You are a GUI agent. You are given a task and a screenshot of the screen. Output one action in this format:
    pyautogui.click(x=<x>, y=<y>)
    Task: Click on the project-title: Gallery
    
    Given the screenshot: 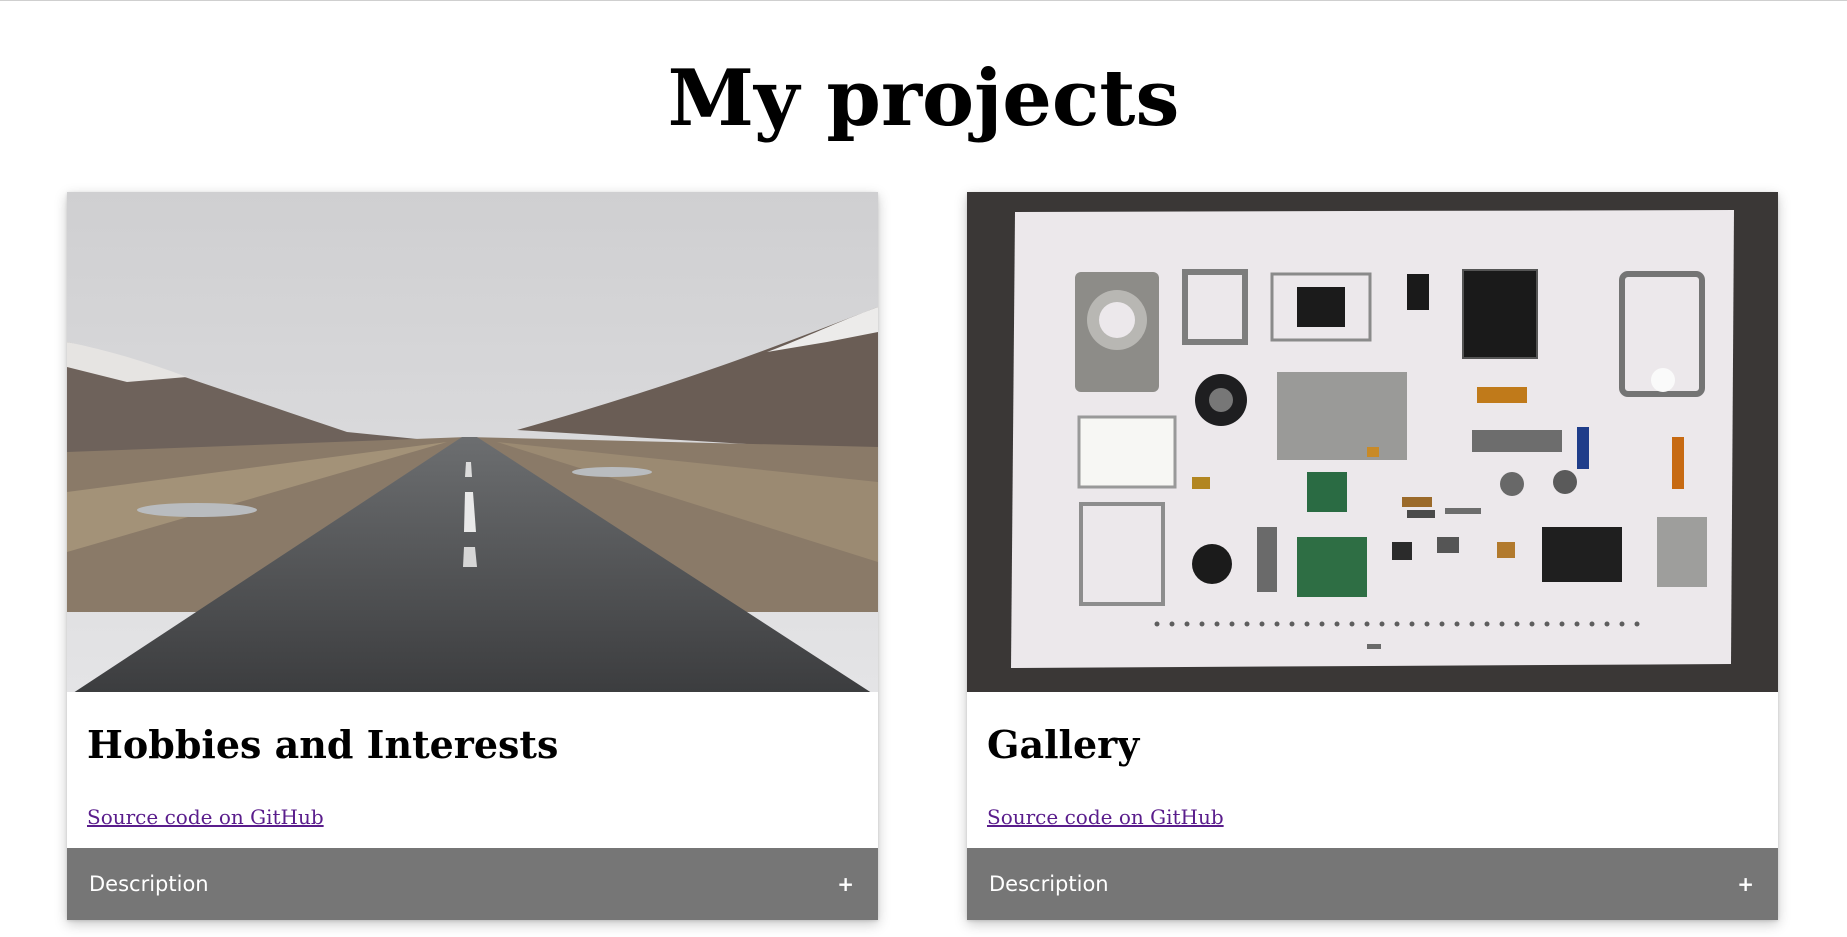 What is the action you would take?
    pyautogui.click(x=1063, y=744)
    